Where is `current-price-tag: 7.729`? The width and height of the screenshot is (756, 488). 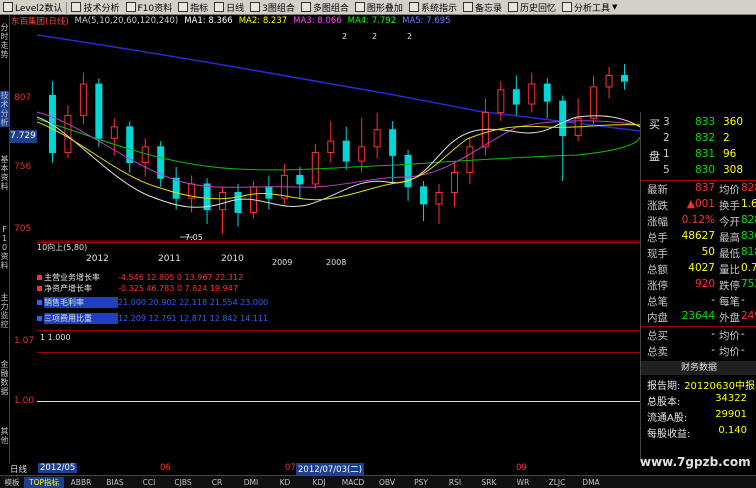 current-price-tag: 7.729 is located at coordinates (23, 136).